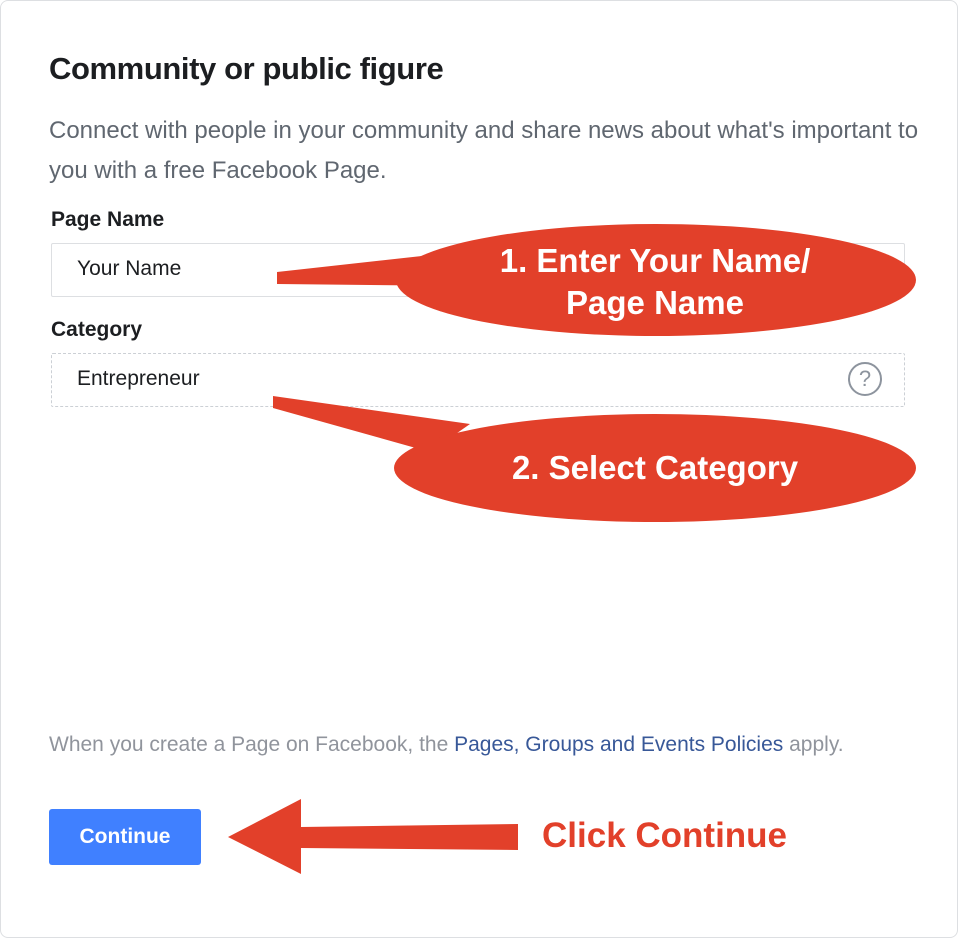  Describe the element at coordinates (246, 68) in the screenshot. I see `dialog-title: Community or public figure` at that location.